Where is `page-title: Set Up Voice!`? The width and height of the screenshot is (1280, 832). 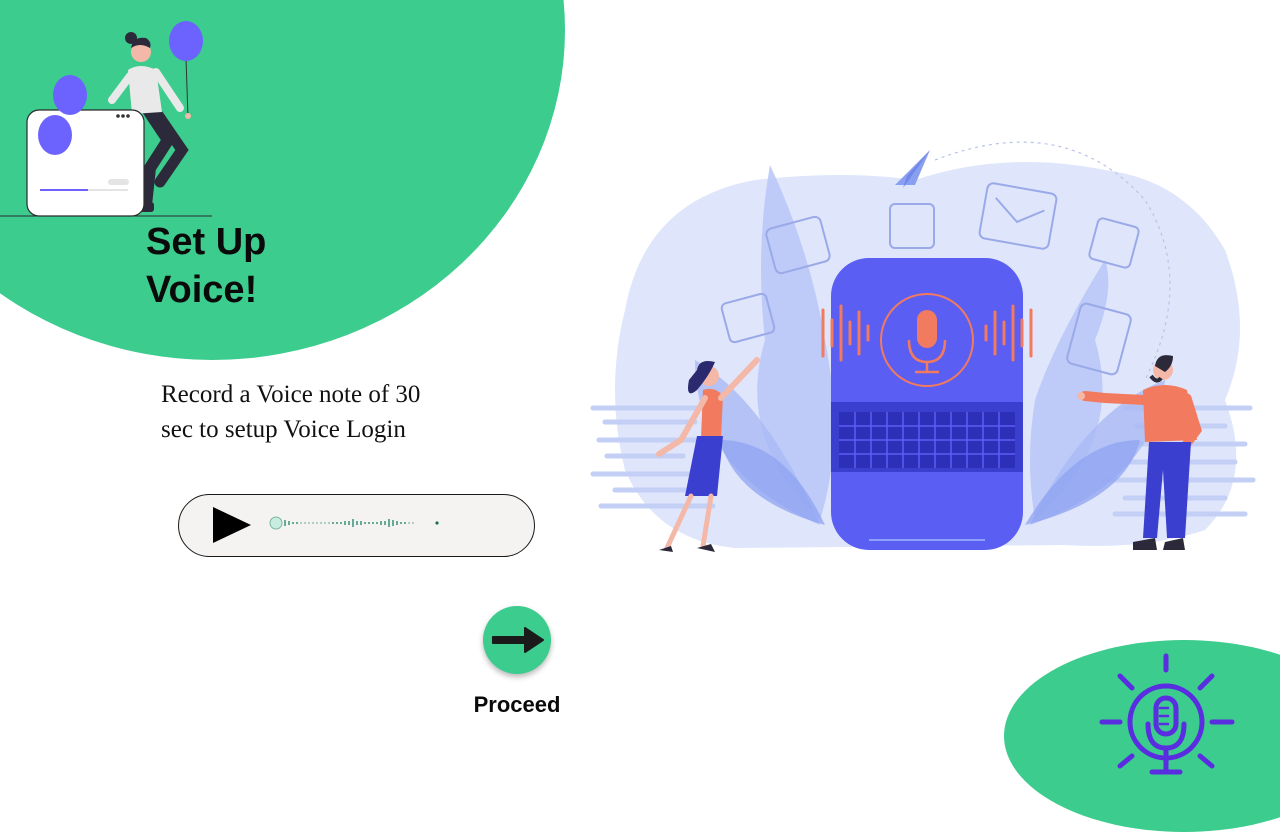 page-title: Set Up Voice! is located at coordinates (256, 266).